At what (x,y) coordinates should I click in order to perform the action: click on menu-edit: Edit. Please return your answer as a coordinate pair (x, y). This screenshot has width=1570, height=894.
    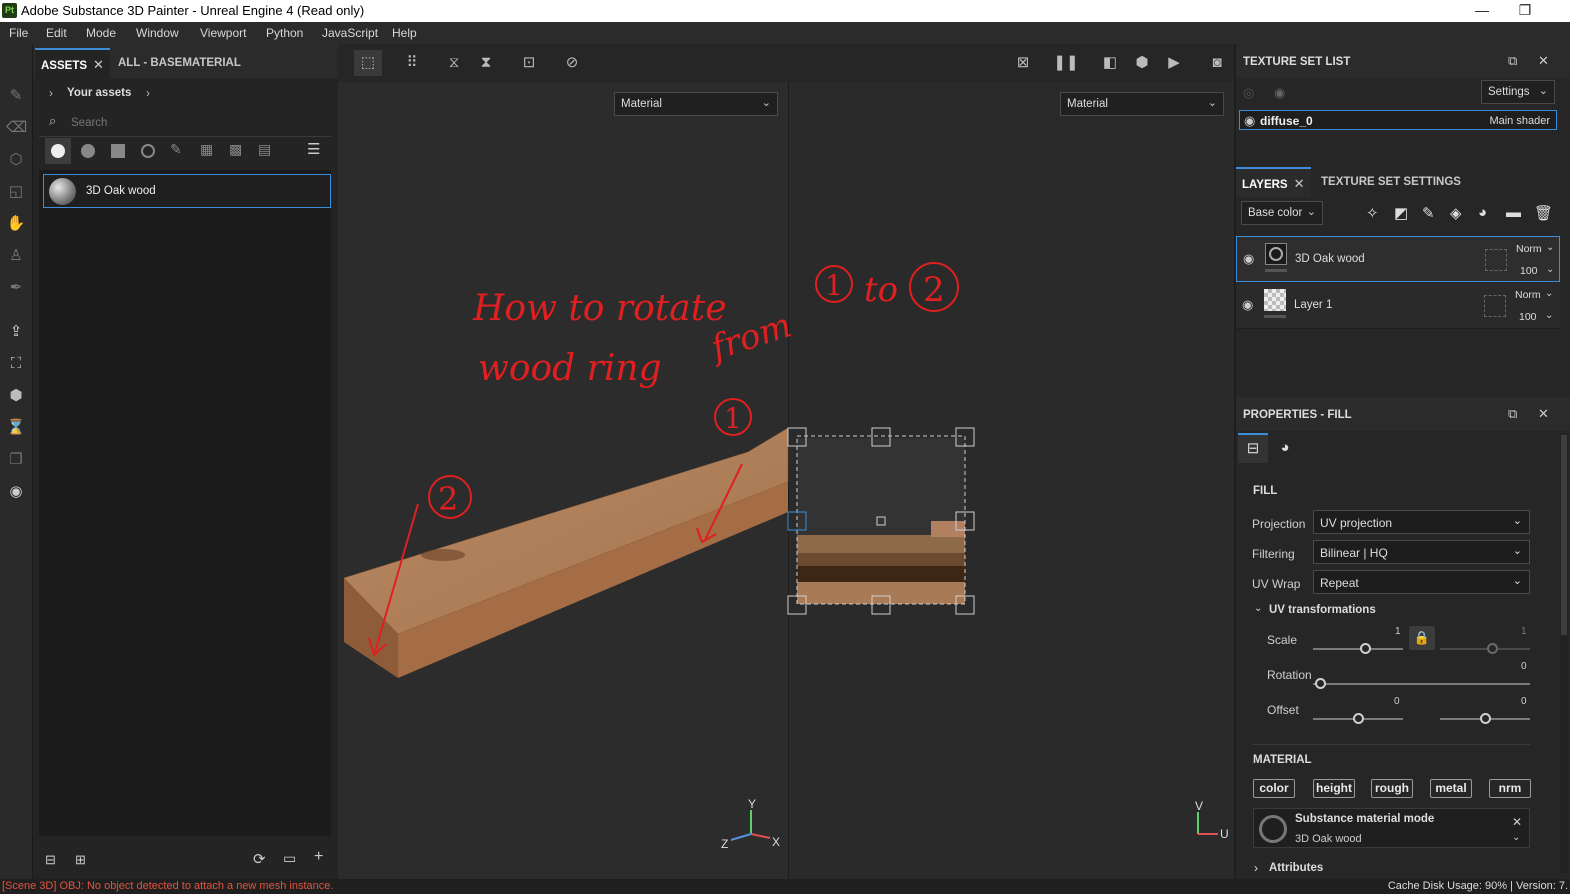
    Looking at the image, I should click on (56, 33).